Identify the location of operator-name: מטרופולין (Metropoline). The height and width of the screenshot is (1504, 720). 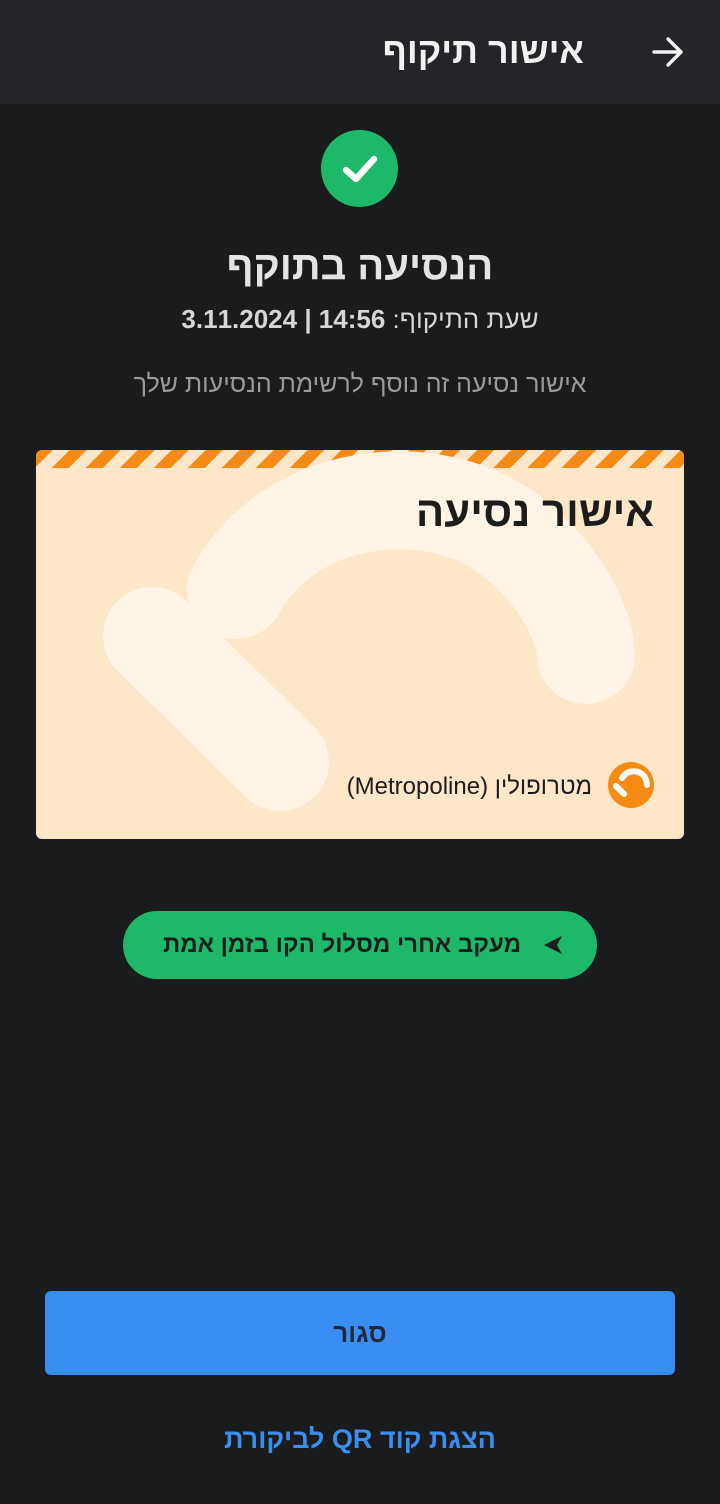
(469, 786).